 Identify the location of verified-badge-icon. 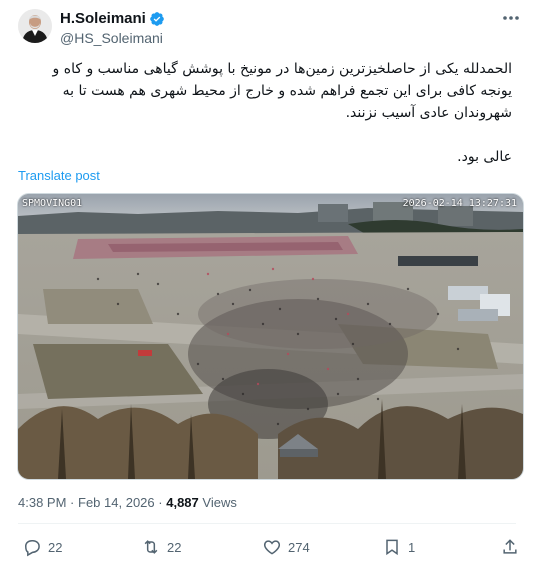
(157, 18).